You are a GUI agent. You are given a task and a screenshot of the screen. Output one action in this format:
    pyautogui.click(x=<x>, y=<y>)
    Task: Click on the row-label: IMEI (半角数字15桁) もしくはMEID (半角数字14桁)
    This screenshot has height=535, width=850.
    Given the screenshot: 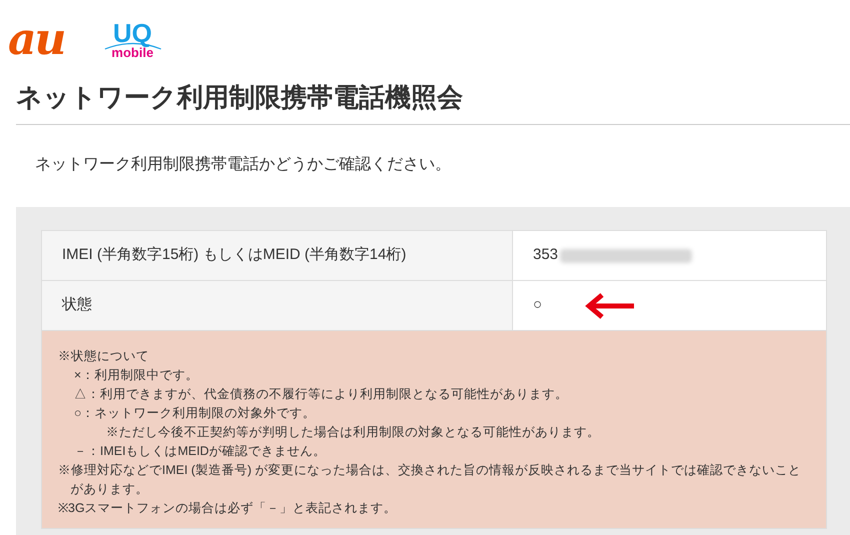 What is the action you would take?
    pyautogui.click(x=277, y=255)
    